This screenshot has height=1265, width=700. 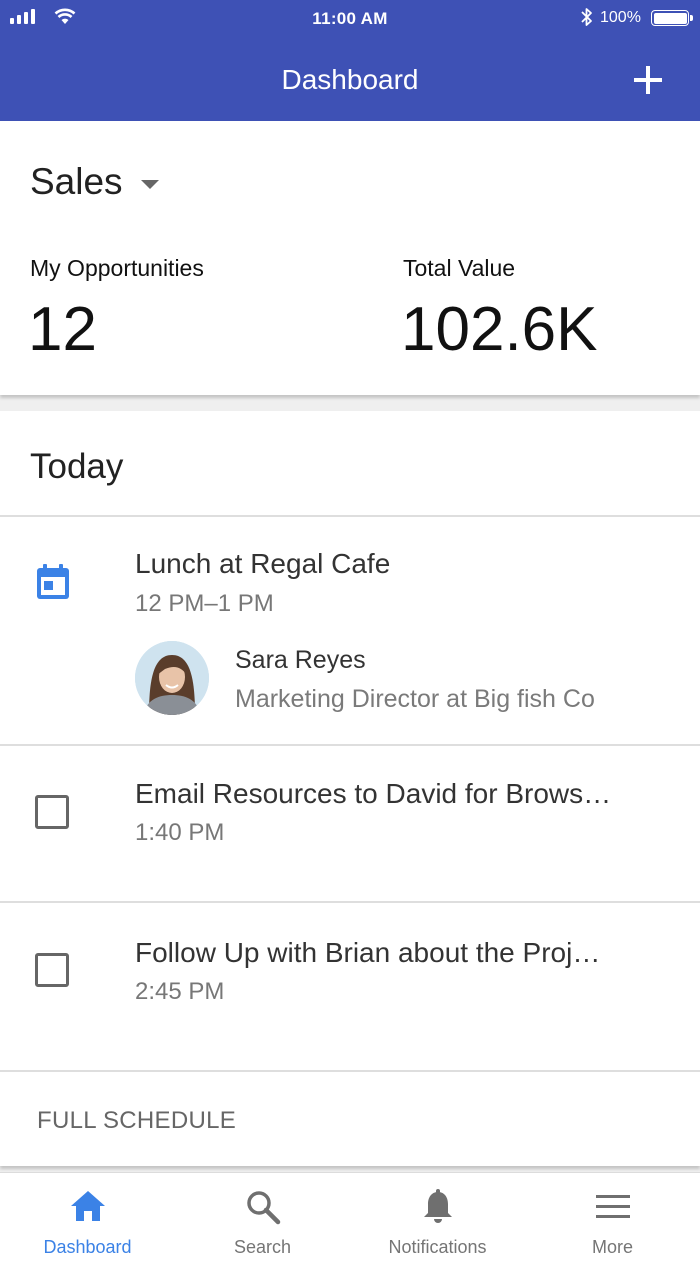 I want to click on task-time: 1:40 PM, so click(x=180, y=832).